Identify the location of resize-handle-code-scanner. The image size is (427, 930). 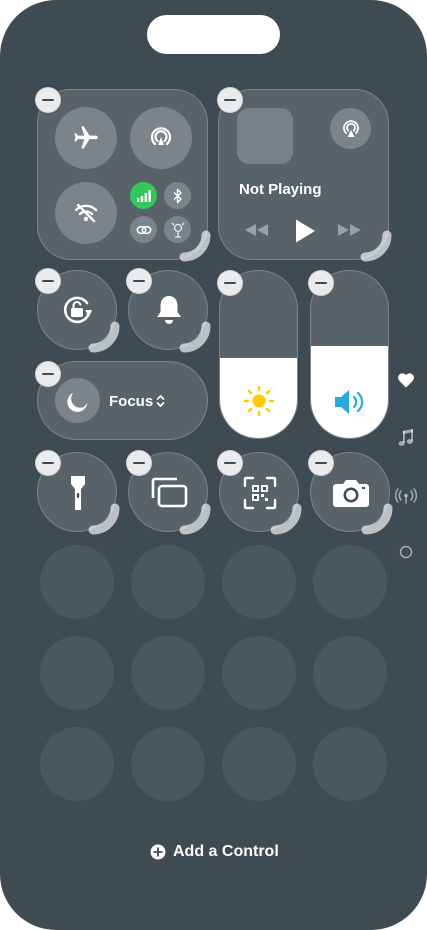
(286, 519).